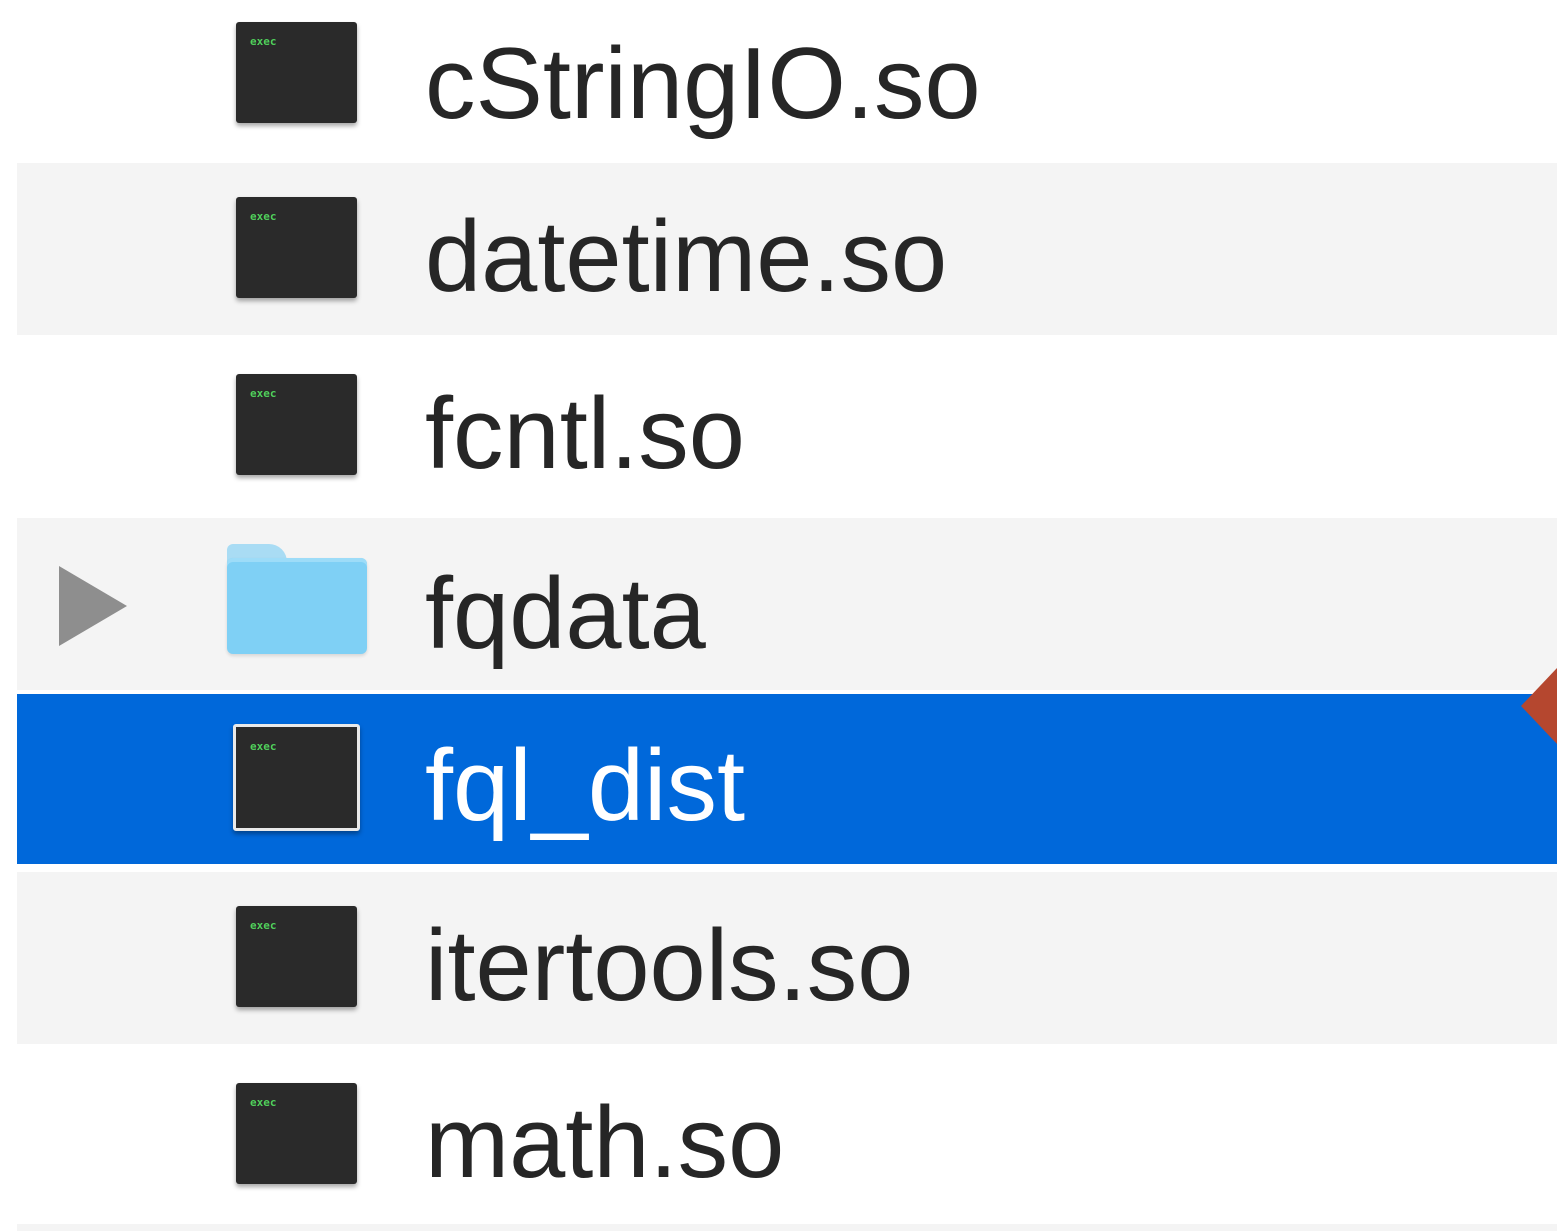 The image size is (1557, 1231). I want to click on list-item-partial, so click(787, 1227).